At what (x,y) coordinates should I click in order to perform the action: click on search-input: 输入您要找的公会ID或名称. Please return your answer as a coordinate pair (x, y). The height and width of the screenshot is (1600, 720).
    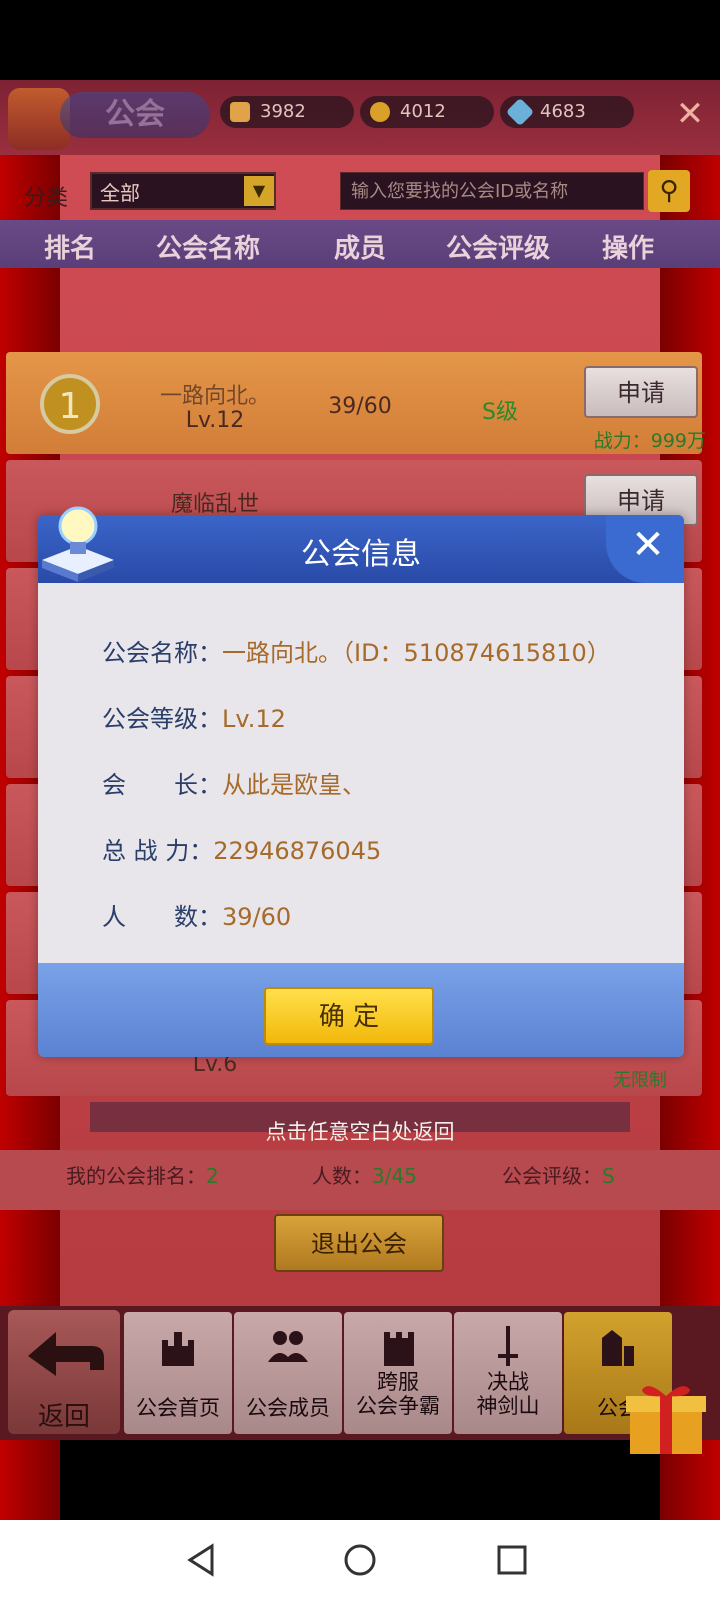
    Looking at the image, I should click on (492, 191).